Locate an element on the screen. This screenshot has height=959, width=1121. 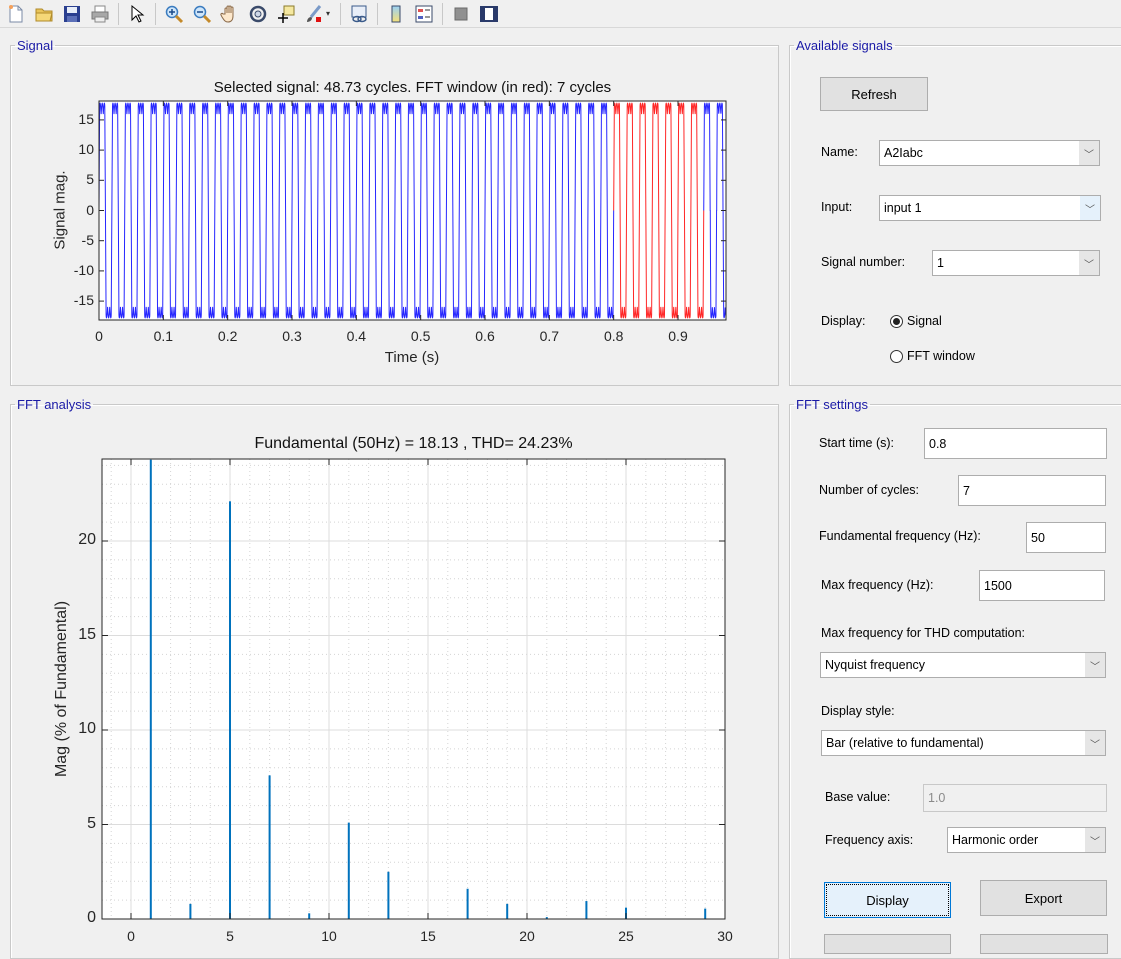
fft-ytick-label: 5 is located at coordinates (91, 823).